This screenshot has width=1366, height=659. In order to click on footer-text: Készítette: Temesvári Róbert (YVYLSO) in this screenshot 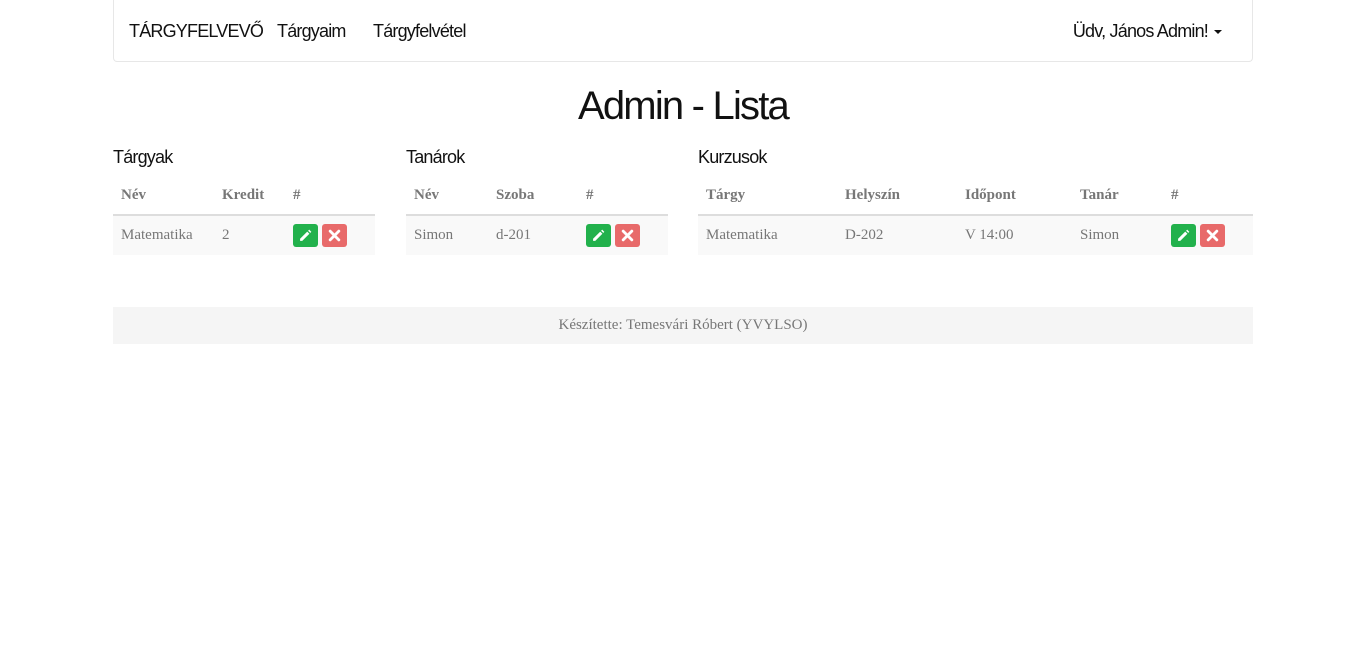, I will do `click(683, 325)`.